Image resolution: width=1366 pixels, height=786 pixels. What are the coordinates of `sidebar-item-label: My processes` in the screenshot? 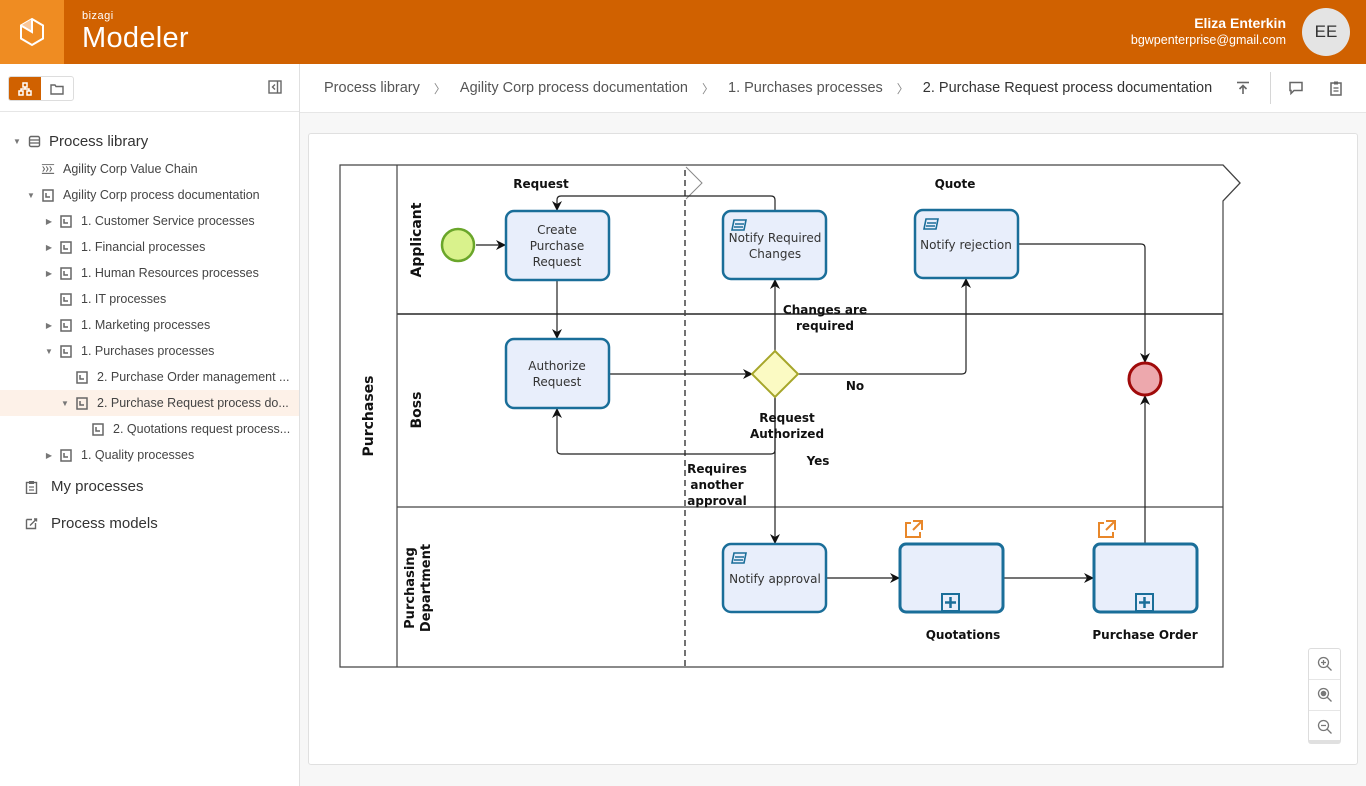 It's located at (97, 486).